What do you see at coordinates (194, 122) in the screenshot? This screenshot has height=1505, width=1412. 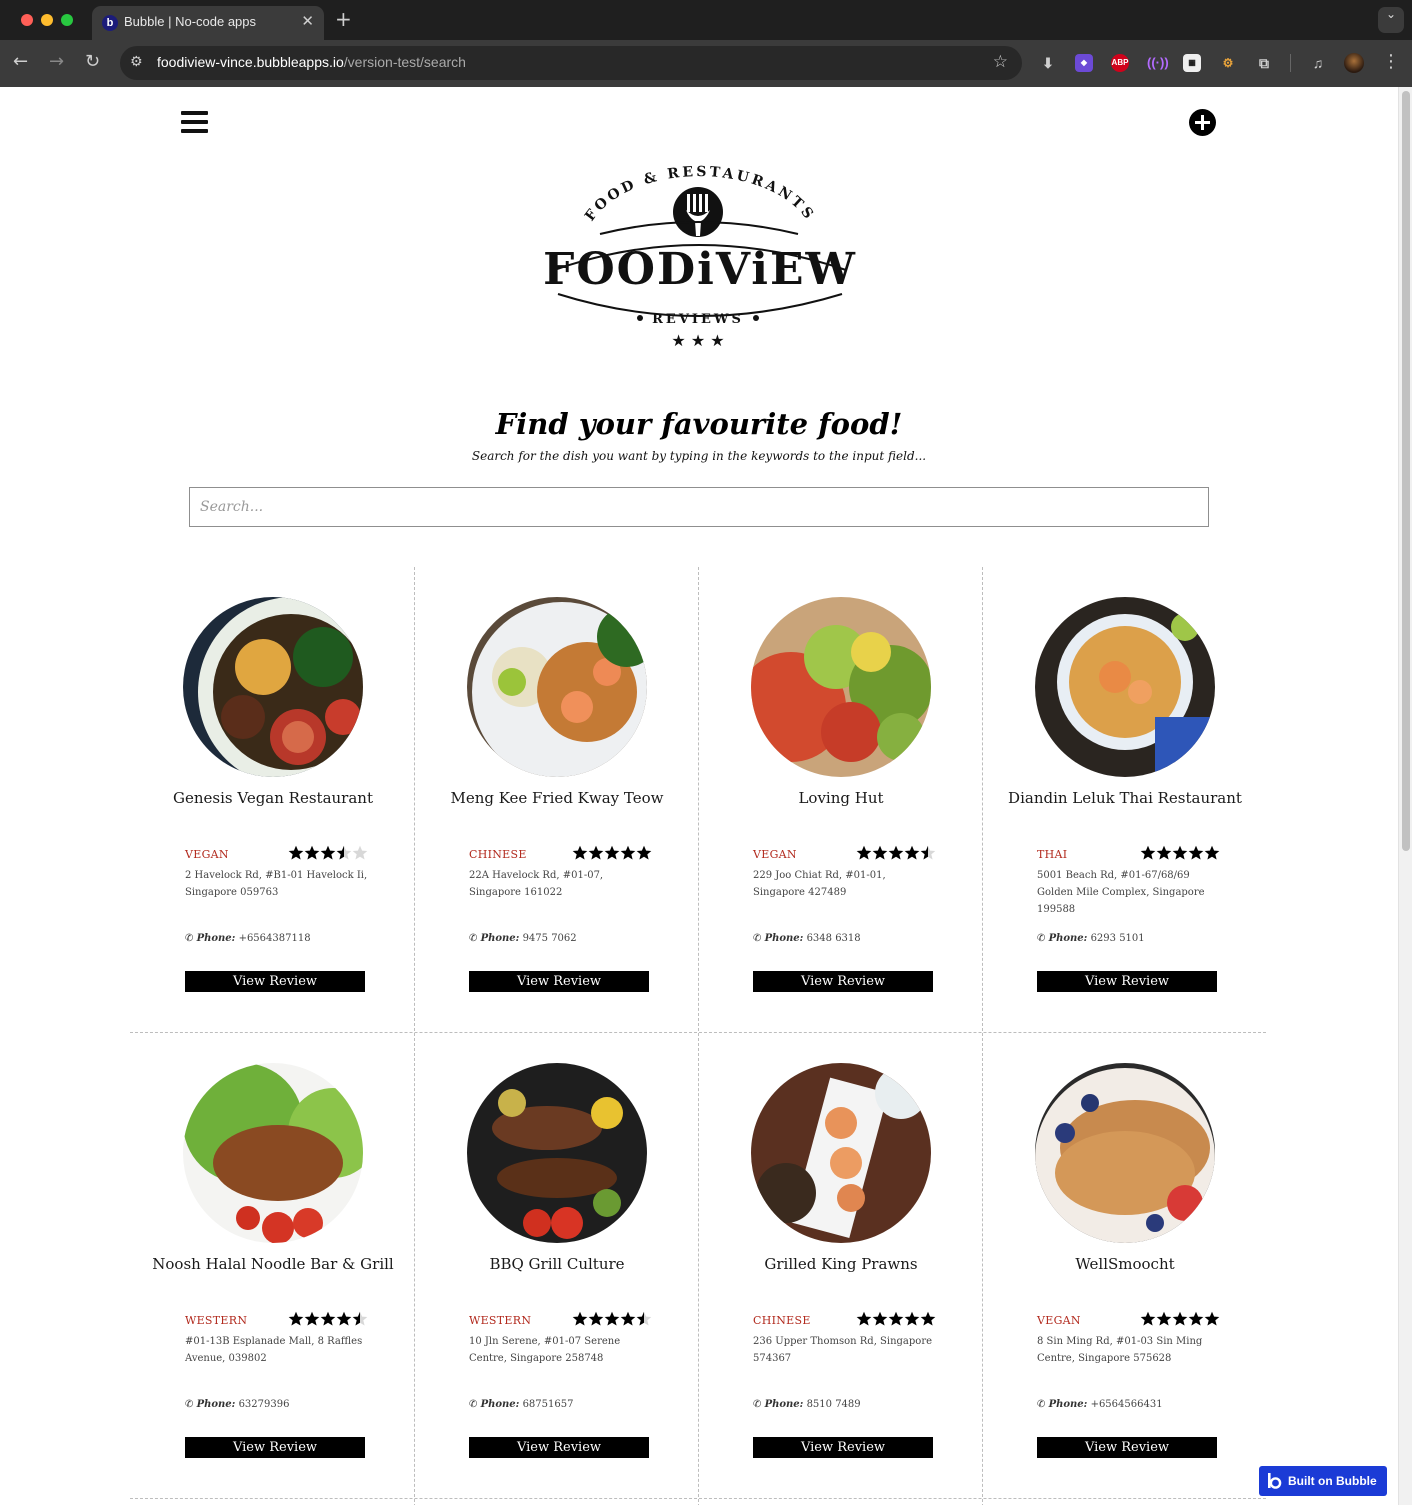 I see `hamburger-menu-icon` at bounding box center [194, 122].